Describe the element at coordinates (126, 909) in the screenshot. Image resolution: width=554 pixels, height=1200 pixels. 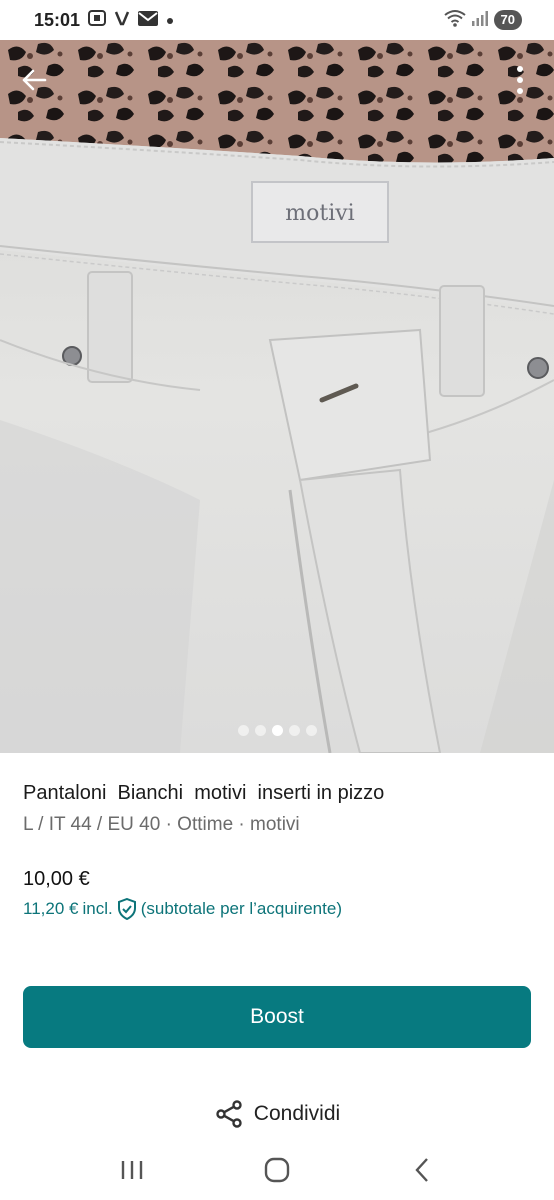
I see `shield-check-icon` at that location.